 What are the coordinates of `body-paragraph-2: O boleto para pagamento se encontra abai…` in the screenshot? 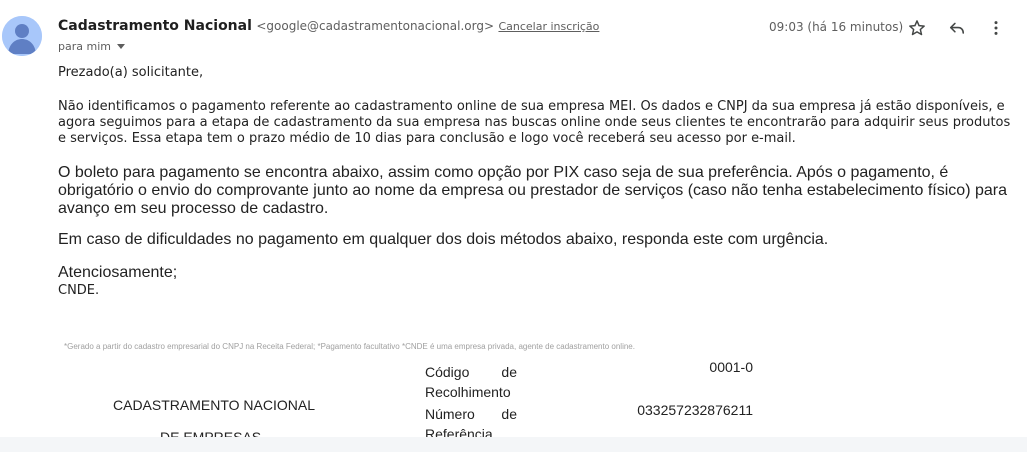 It's located at (532, 190).